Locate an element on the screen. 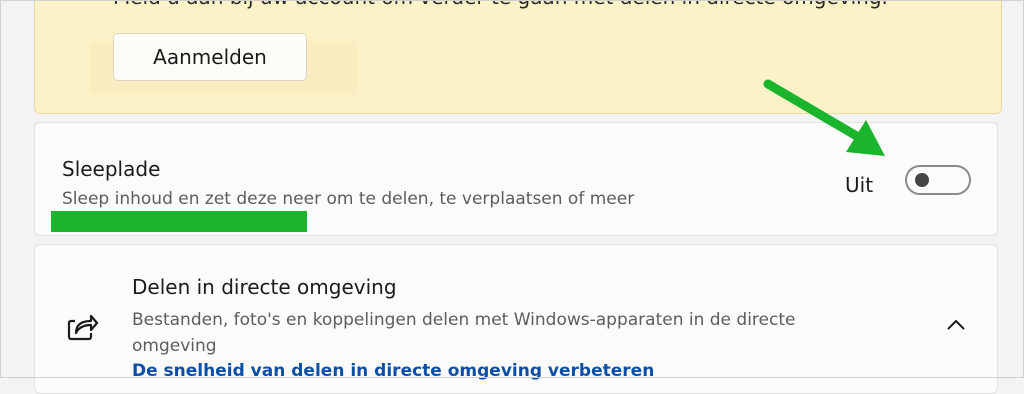  nearby-sharing-title: Delen in directe omgeving is located at coordinates (264, 287).